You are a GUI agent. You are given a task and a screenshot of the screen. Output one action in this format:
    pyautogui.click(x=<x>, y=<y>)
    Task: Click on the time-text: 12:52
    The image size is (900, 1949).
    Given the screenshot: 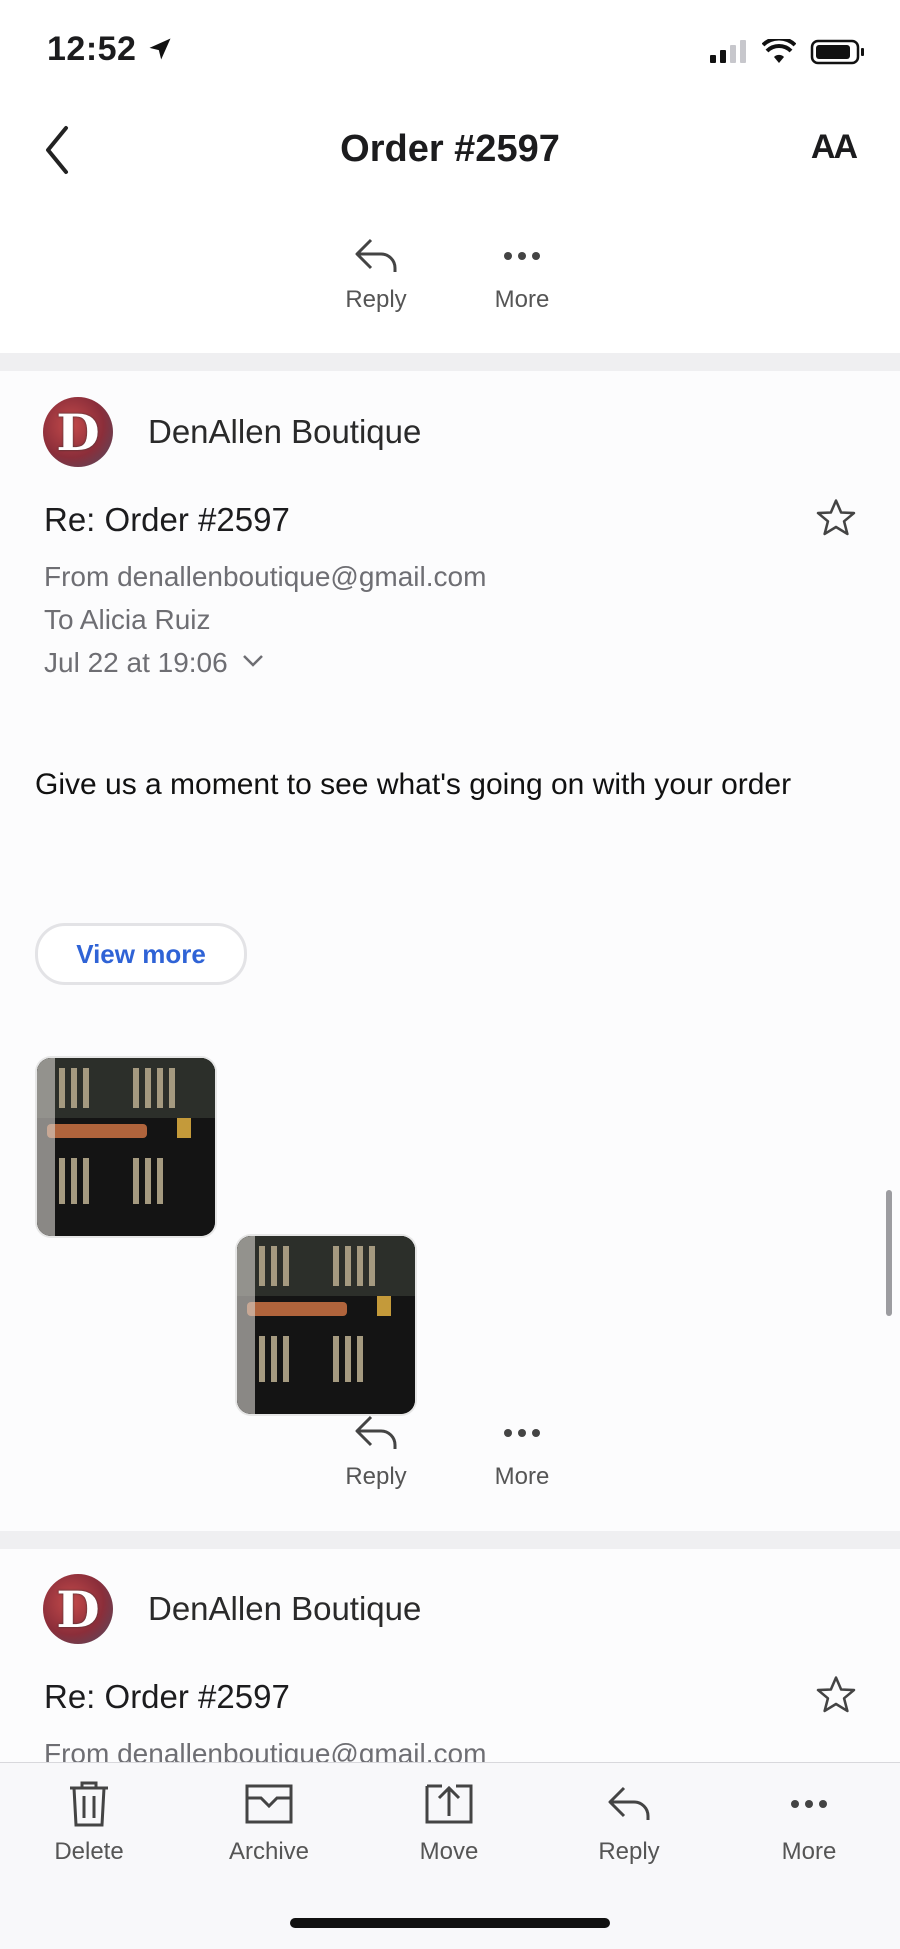 What is the action you would take?
    pyautogui.click(x=92, y=49)
    